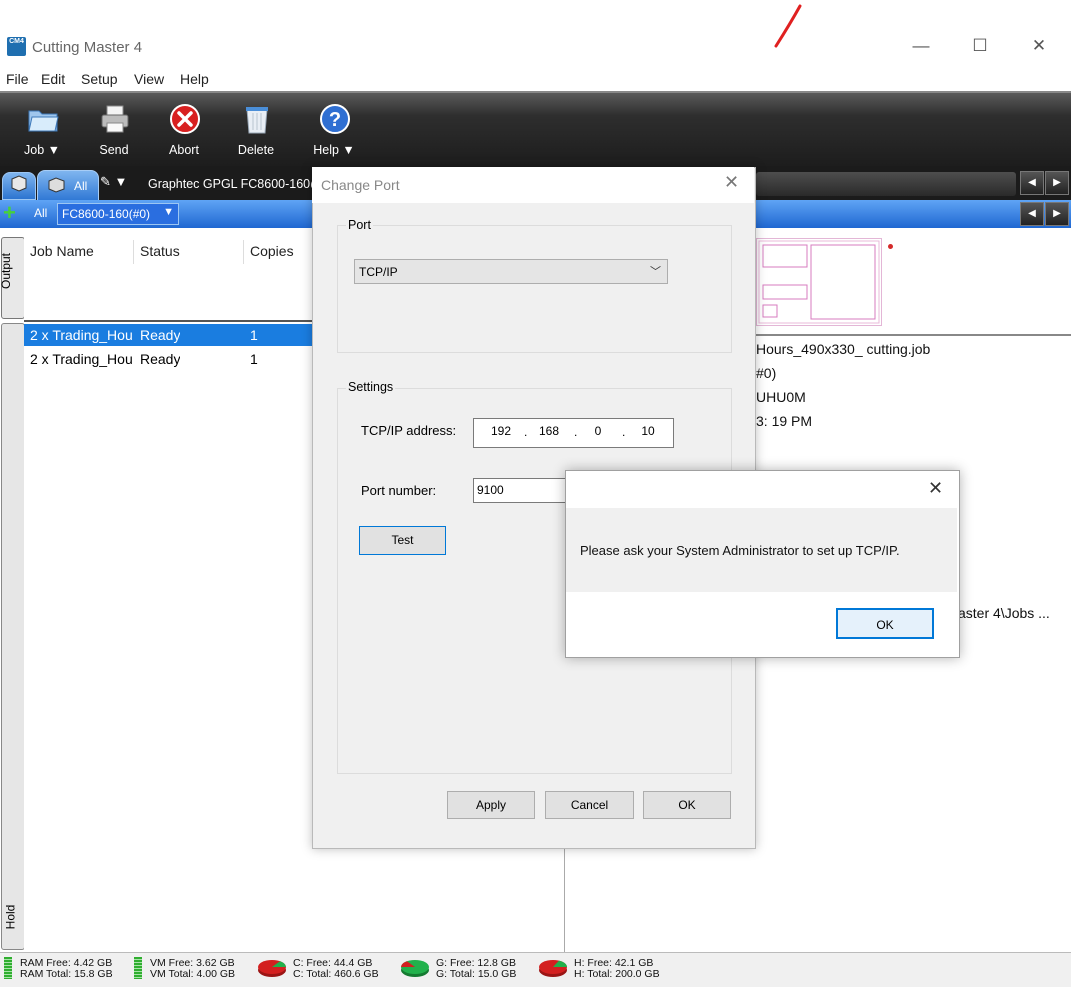  I want to click on side-tab-hold: Hold, so click(13, 636).